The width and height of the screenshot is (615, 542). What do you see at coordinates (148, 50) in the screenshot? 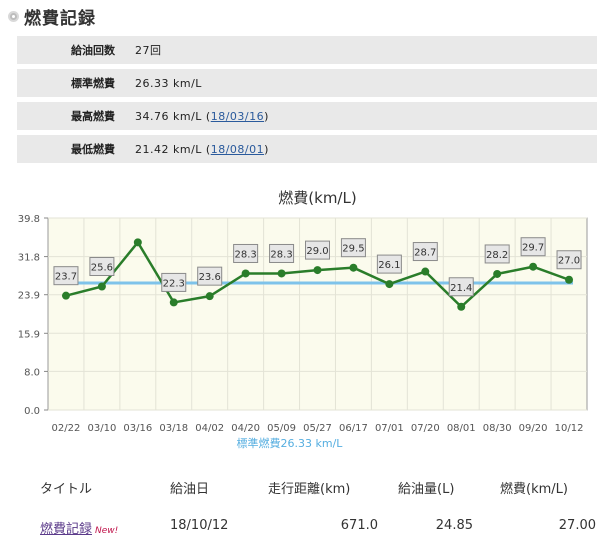
I see `stat-value: 27回` at bounding box center [148, 50].